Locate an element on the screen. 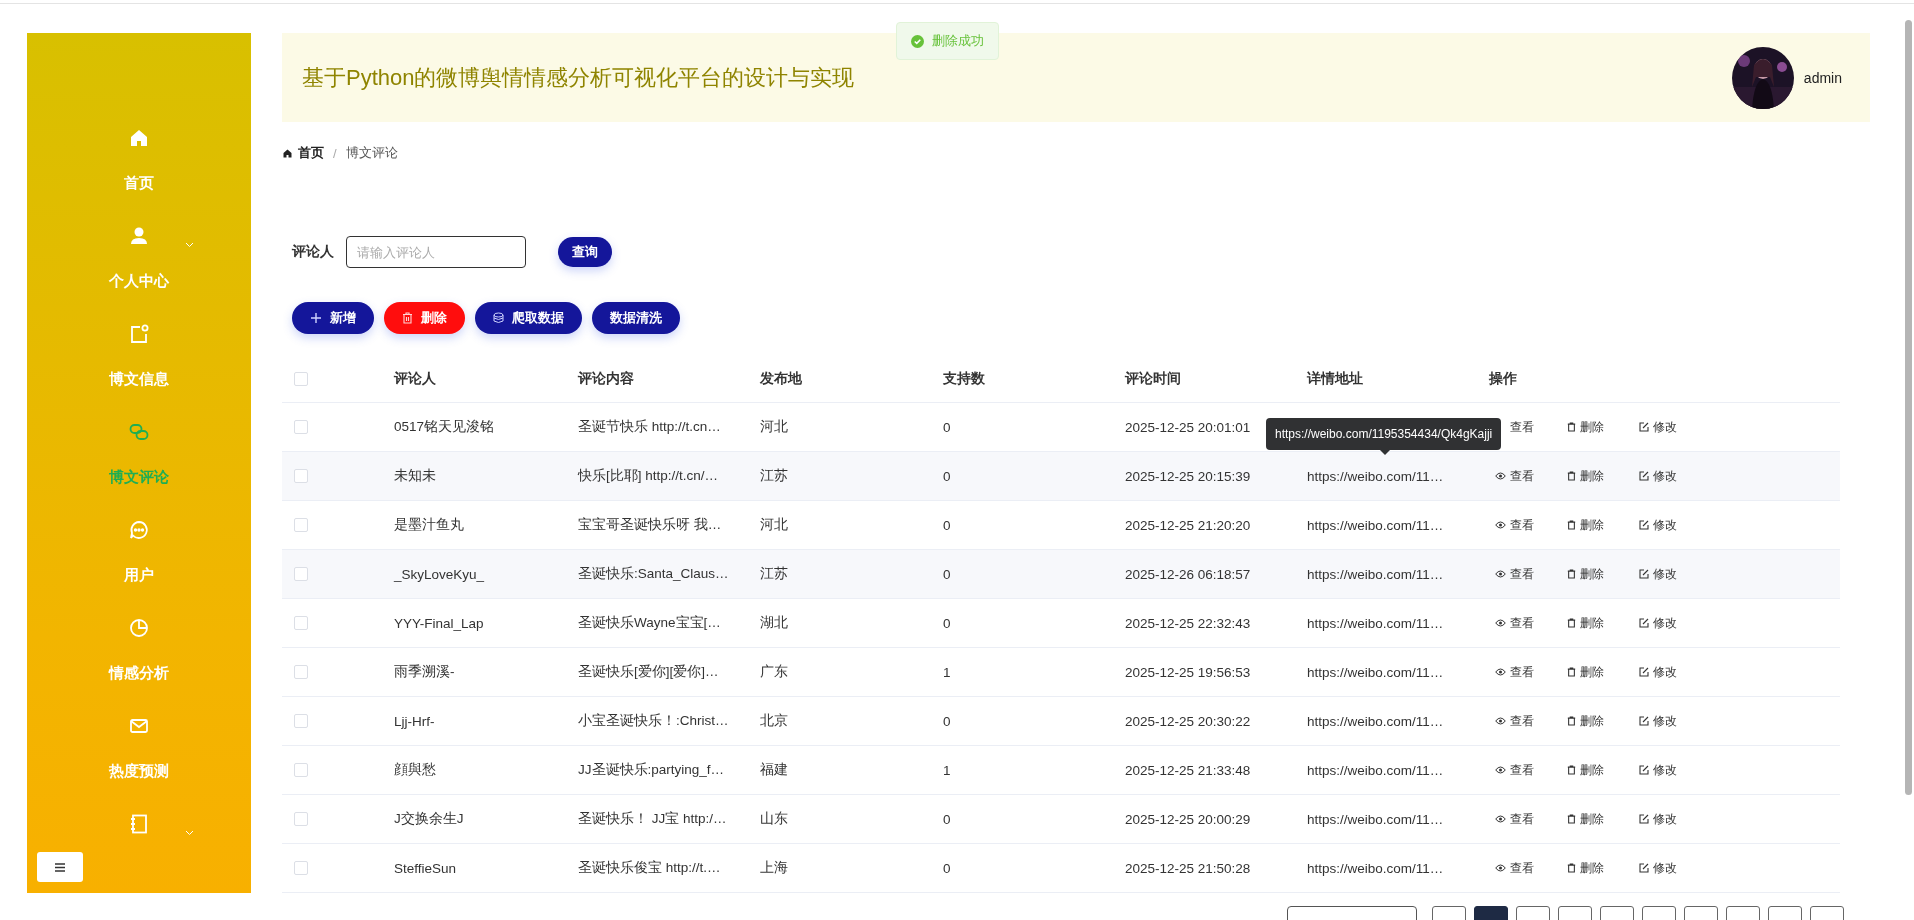 The height and width of the screenshot is (920, 1914). crawl-button: 爬取数据 is located at coordinates (528, 318).